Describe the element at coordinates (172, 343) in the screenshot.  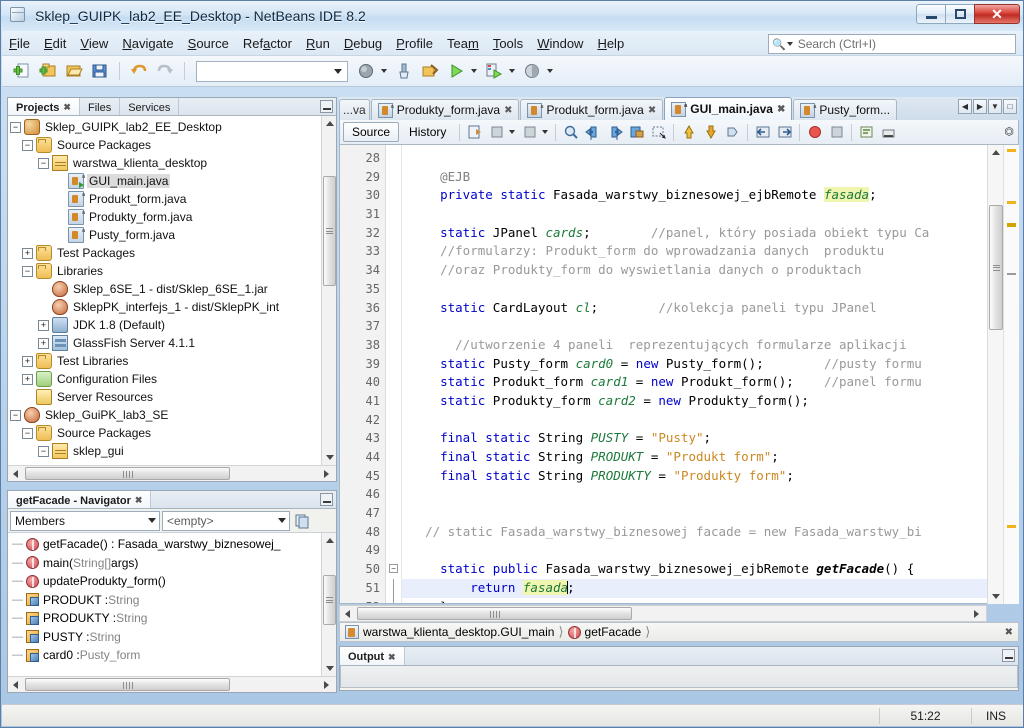
I see `tree-node: + GlassFish Server 4.1.1` at that location.